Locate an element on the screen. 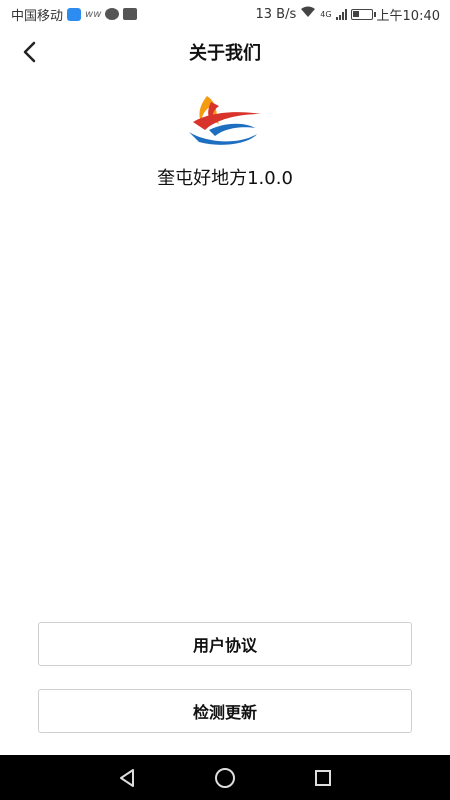 This screenshot has width=450, height=800. system-nav-bar is located at coordinates (225, 777).